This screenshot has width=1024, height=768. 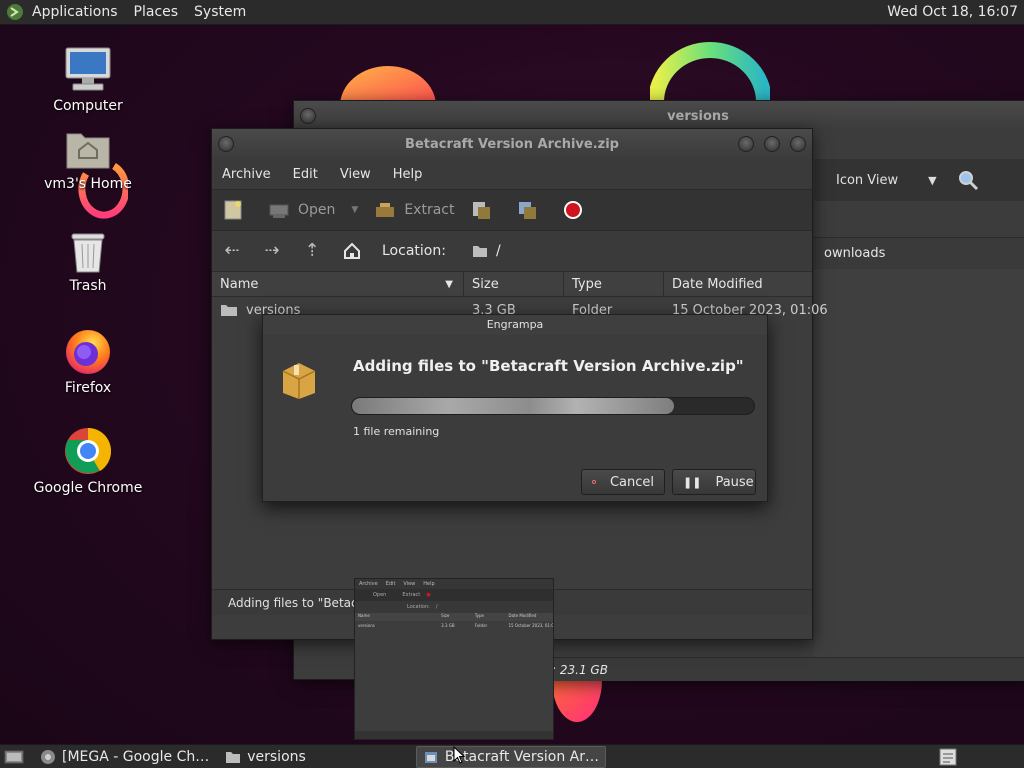 What do you see at coordinates (577, 701) in the screenshot?
I see `wallpaper-pink-blob` at bounding box center [577, 701].